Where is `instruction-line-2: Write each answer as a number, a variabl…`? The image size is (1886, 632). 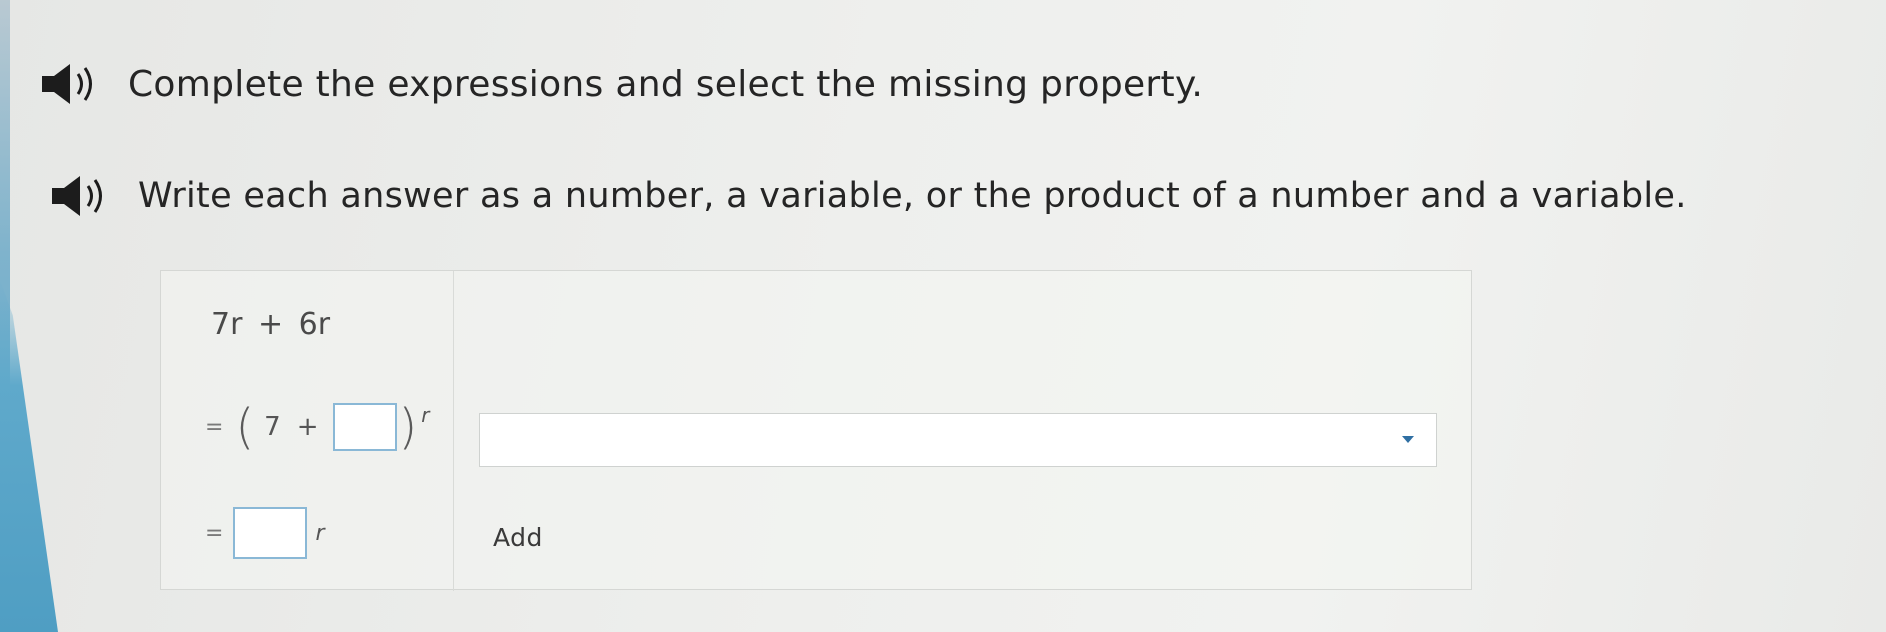
instruction-line-2: Write each answer as a number, a variabl… is located at coordinates (868, 196).